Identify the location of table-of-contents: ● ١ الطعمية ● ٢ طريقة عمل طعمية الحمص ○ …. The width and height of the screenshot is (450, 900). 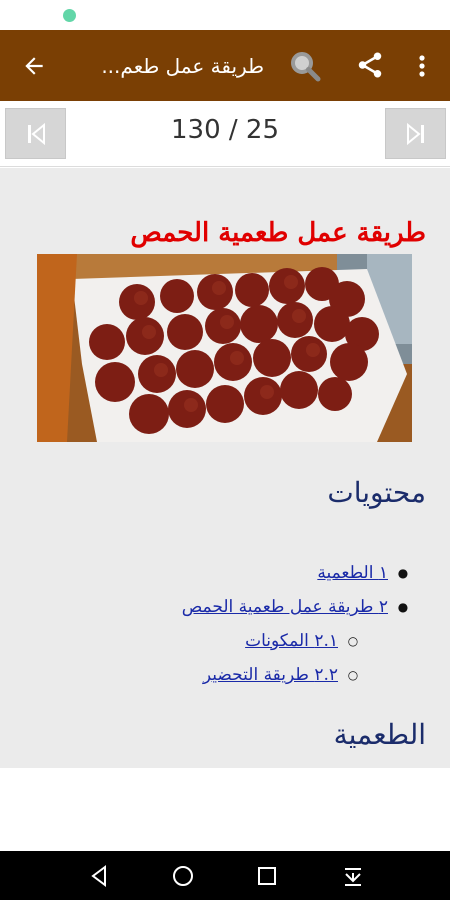
(296, 624).